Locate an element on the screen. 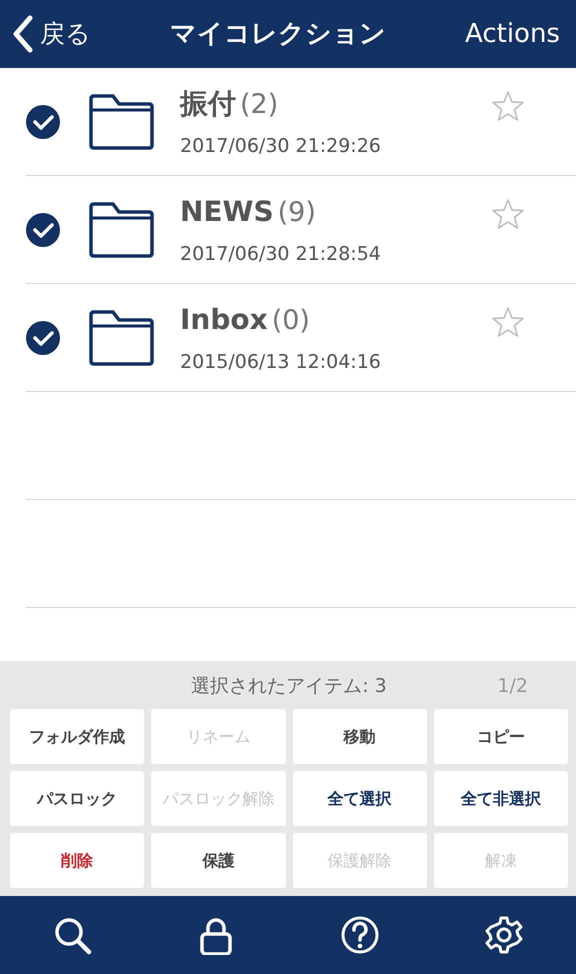  action-button: フォルダ作成 is located at coordinates (77, 736).